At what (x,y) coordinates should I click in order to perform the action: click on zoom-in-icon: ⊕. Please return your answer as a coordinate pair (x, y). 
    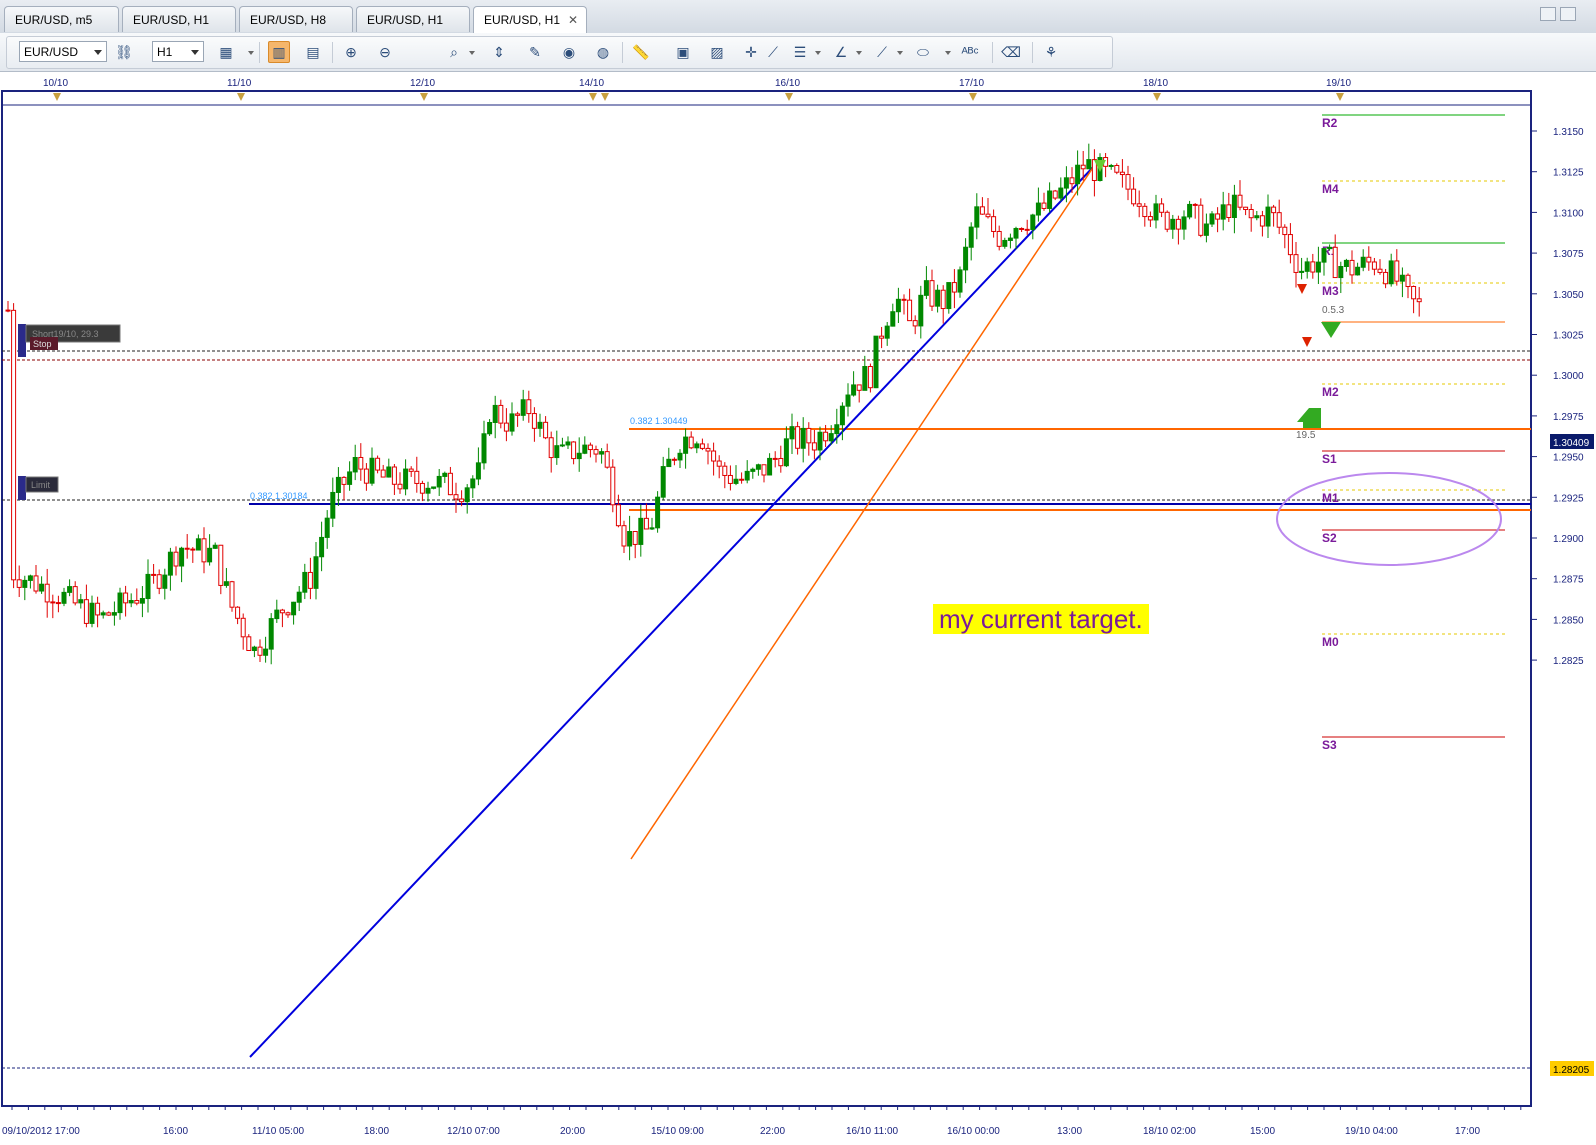
    Looking at the image, I should click on (351, 52).